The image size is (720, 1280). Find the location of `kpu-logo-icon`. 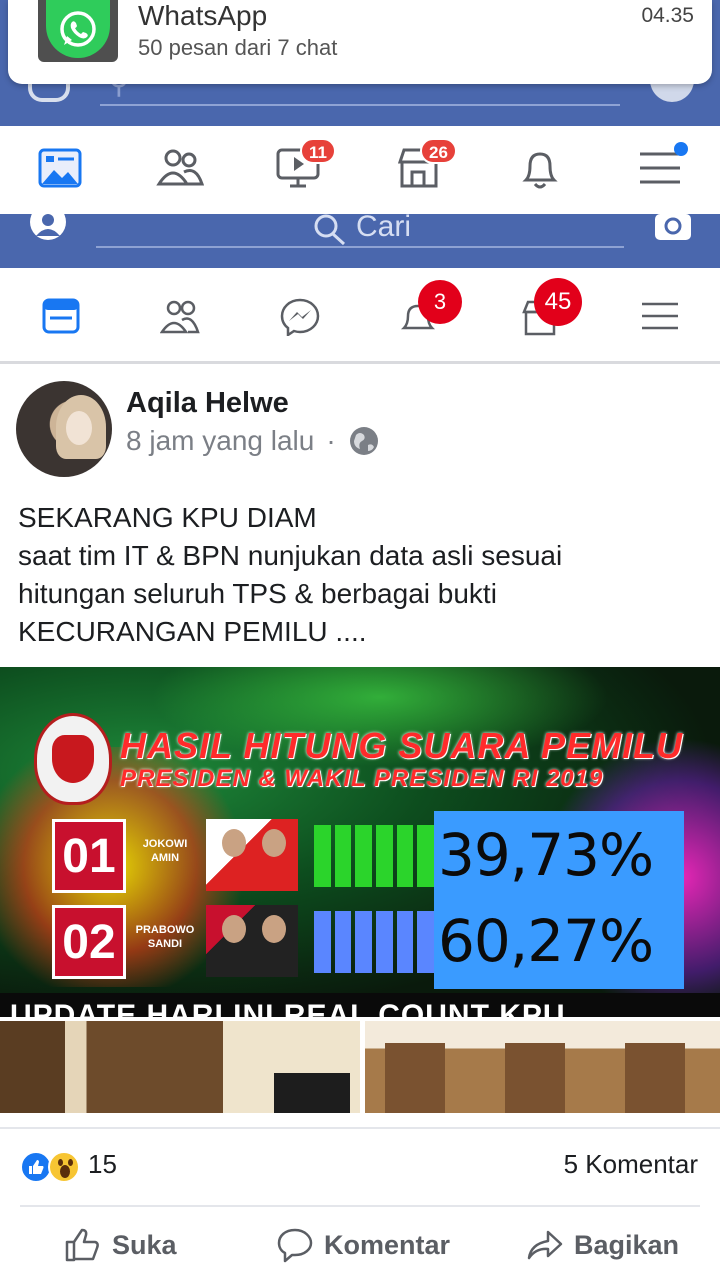

kpu-logo-icon is located at coordinates (73, 759).